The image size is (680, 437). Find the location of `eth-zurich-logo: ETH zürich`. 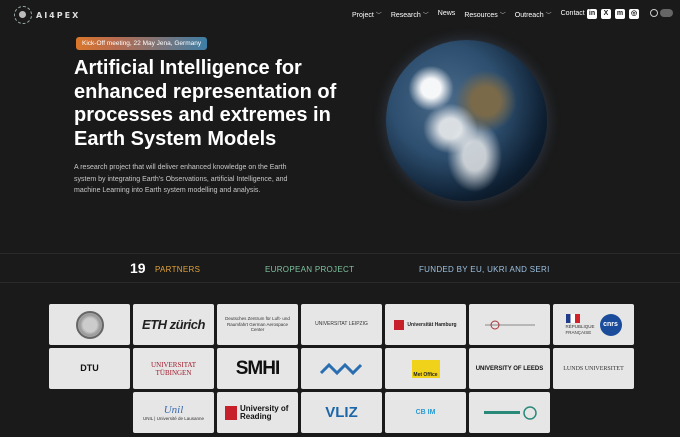

eth-zurich-logo: ETH zürich is located at coordinates (173, 324).